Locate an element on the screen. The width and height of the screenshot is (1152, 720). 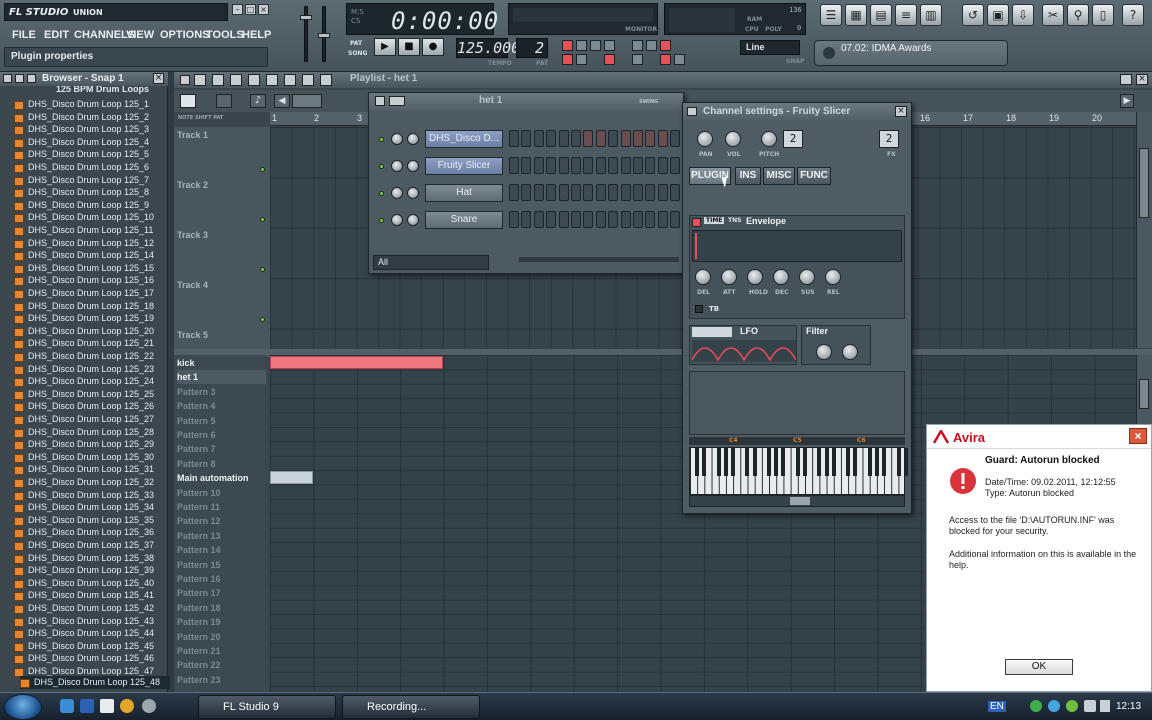
switch-snap is located at coordinates (637, 59).